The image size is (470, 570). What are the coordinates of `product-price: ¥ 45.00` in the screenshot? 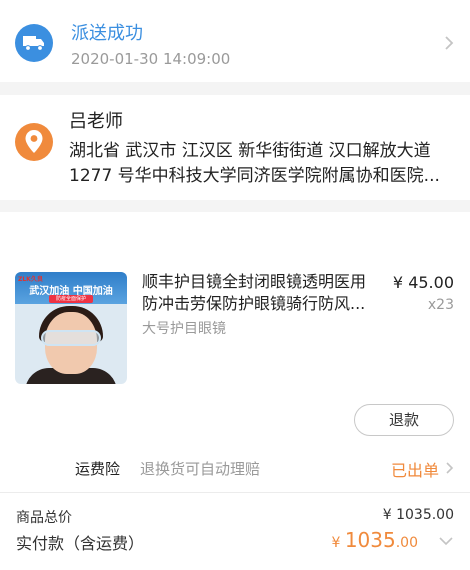 It's located at (423, 282).